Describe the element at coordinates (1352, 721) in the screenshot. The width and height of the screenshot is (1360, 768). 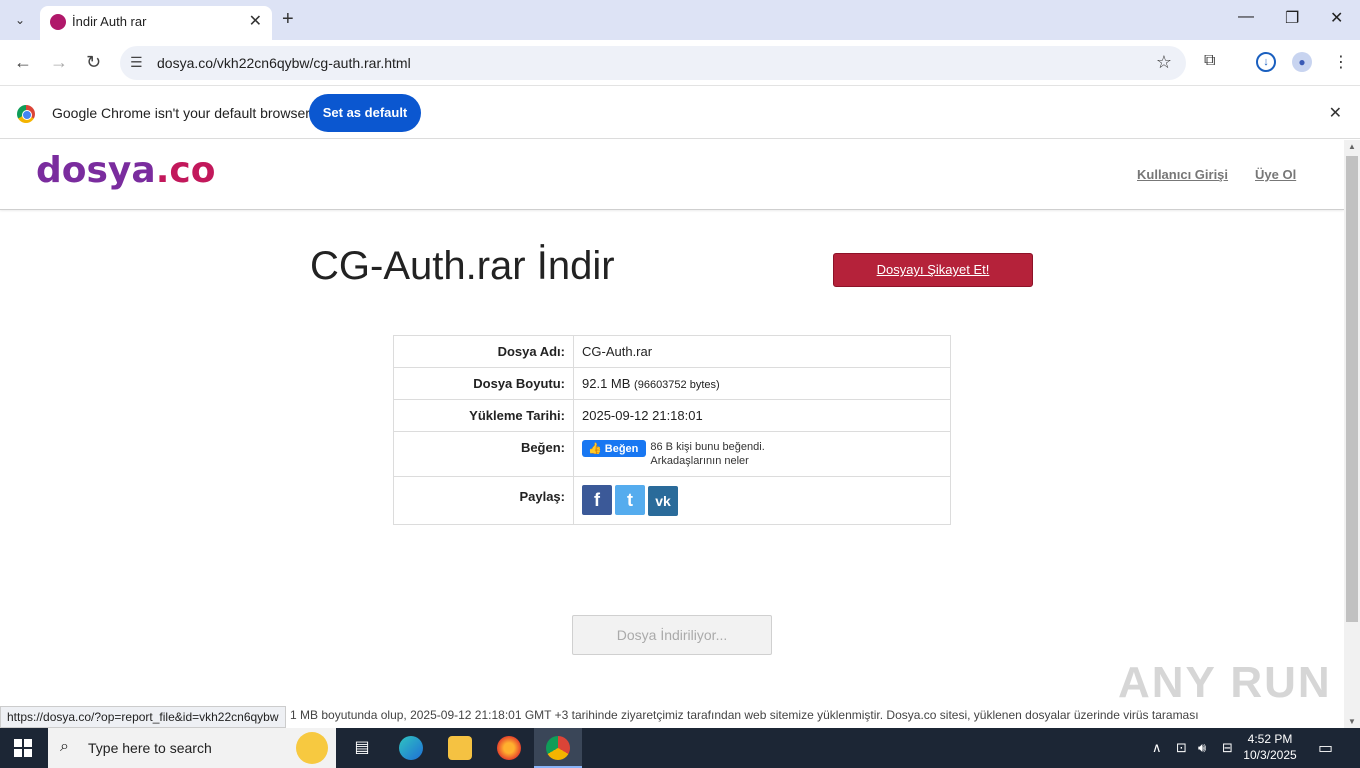
I see `scroll-down-icon: ▼` at that location.